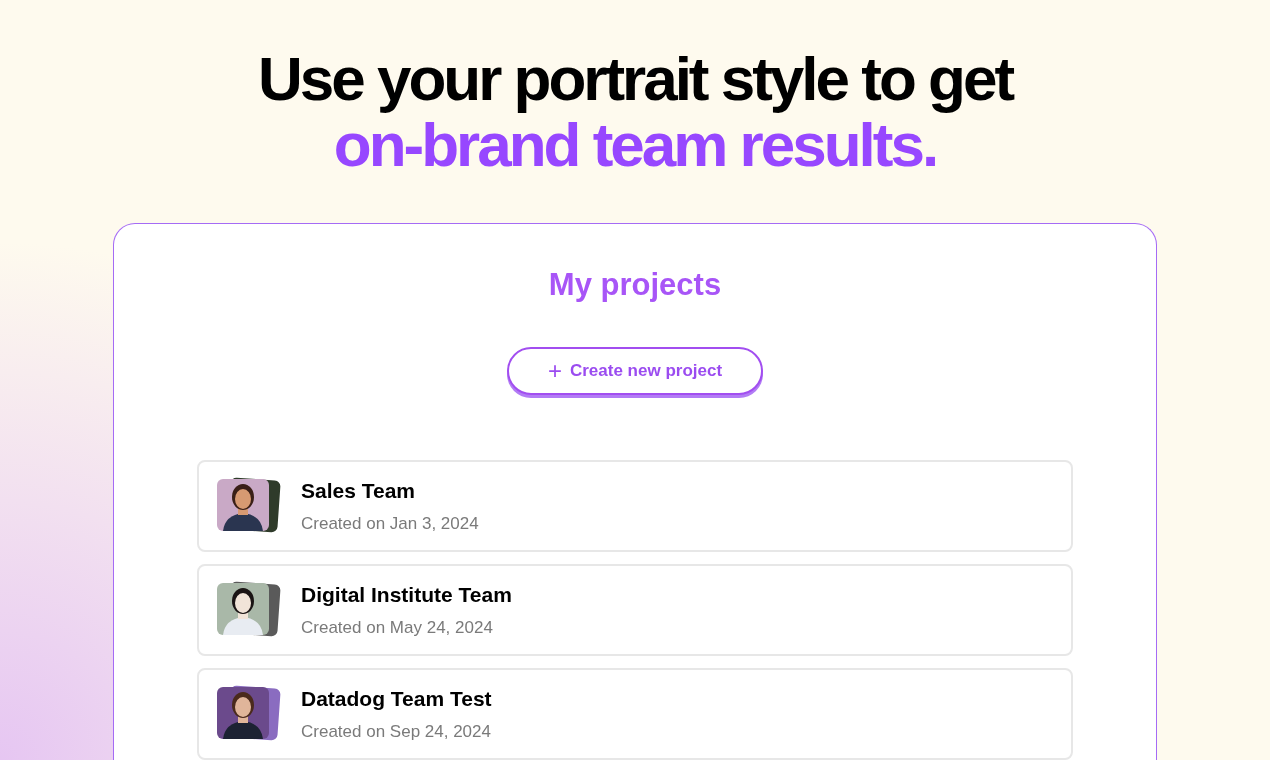 Image resolution: width=1270 pixels, height=760 pixels. Describe the element at coordinates (358, 491) in the screenshot. I see `project-name: Sales Team` at that location.